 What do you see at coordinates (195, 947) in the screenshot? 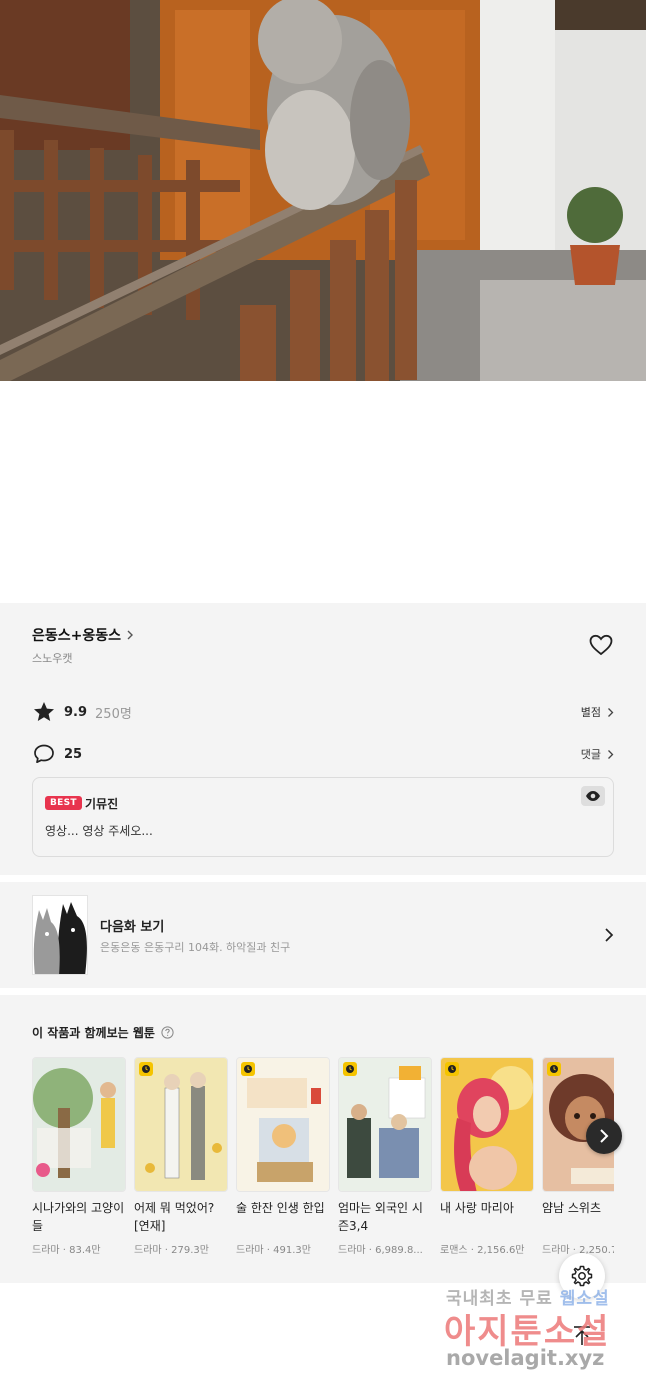
I see `next-episode-subtitle: 은동은동 은동구리 104화. 하악질과 친구` at bounding box center [195, 947].